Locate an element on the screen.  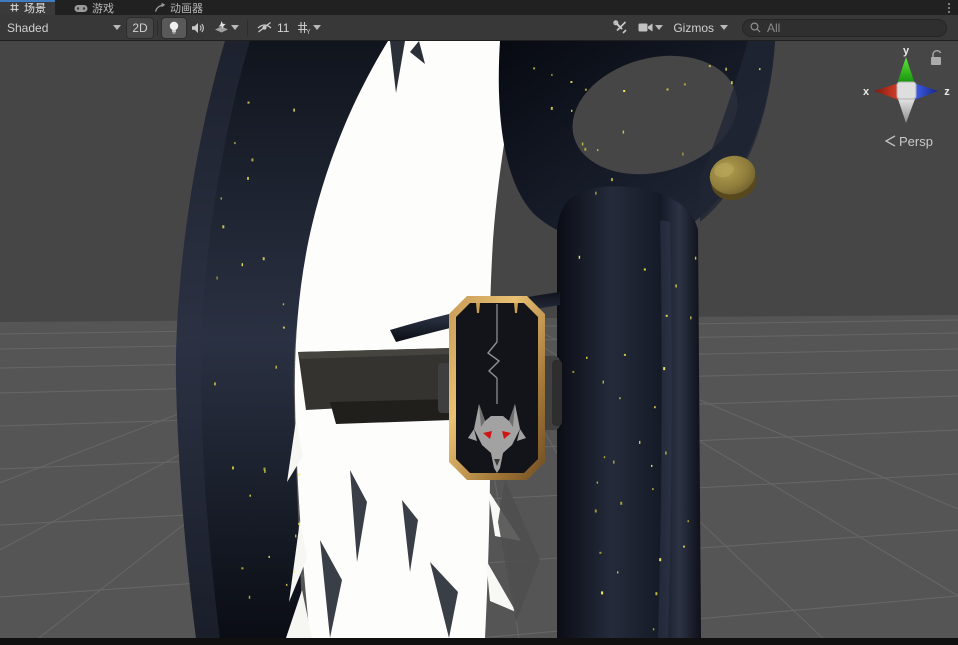
tab-animator: 动画器 is located at coordinates (178, 7).